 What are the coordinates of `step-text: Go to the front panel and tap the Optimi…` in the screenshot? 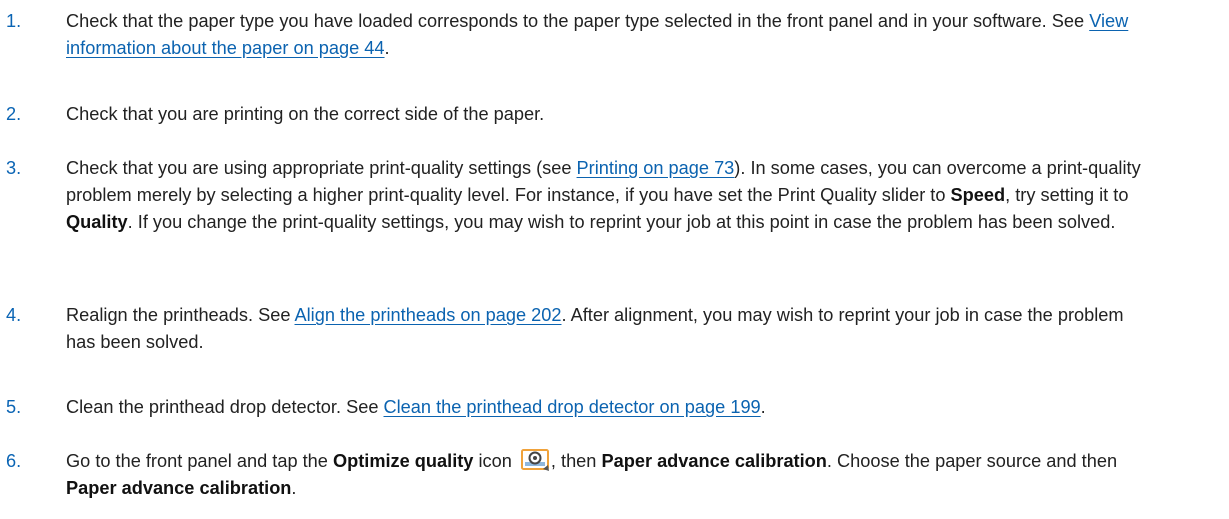 It's located at (608, 475).